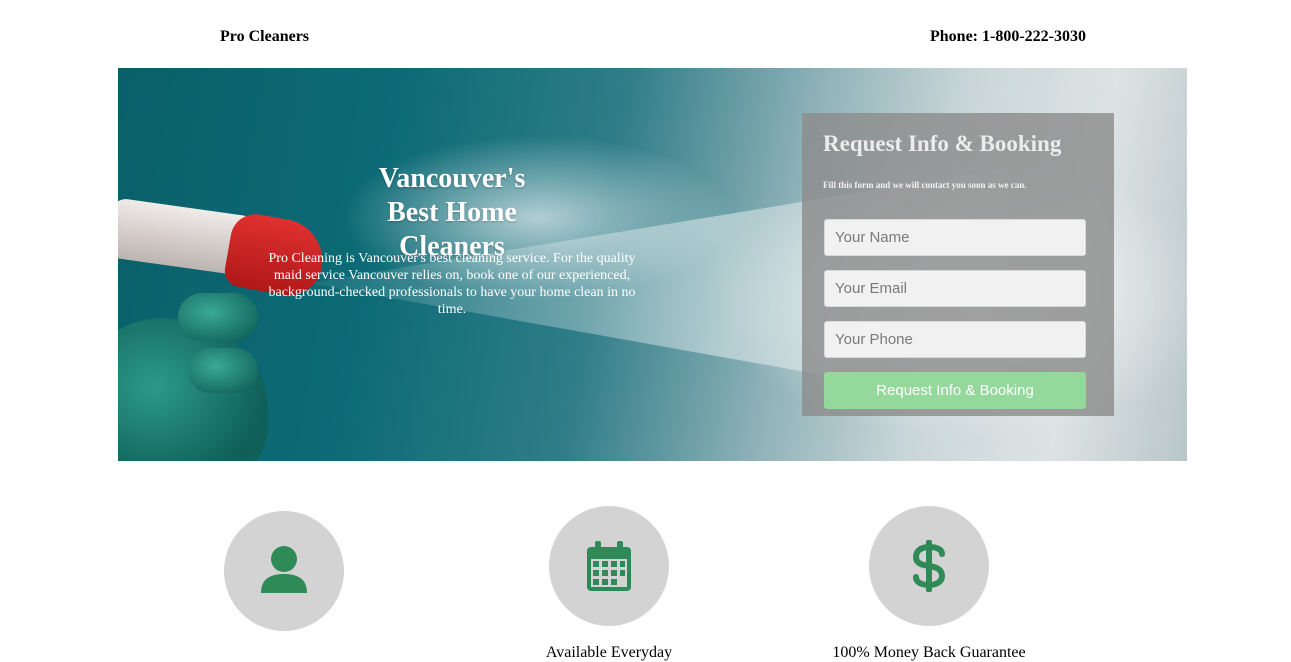  What do you see at coordinates (452, 212) in the screenshot?
I see `hero-title: Vancouver's Best Home Cleaners` at bounding box center [452, 212].